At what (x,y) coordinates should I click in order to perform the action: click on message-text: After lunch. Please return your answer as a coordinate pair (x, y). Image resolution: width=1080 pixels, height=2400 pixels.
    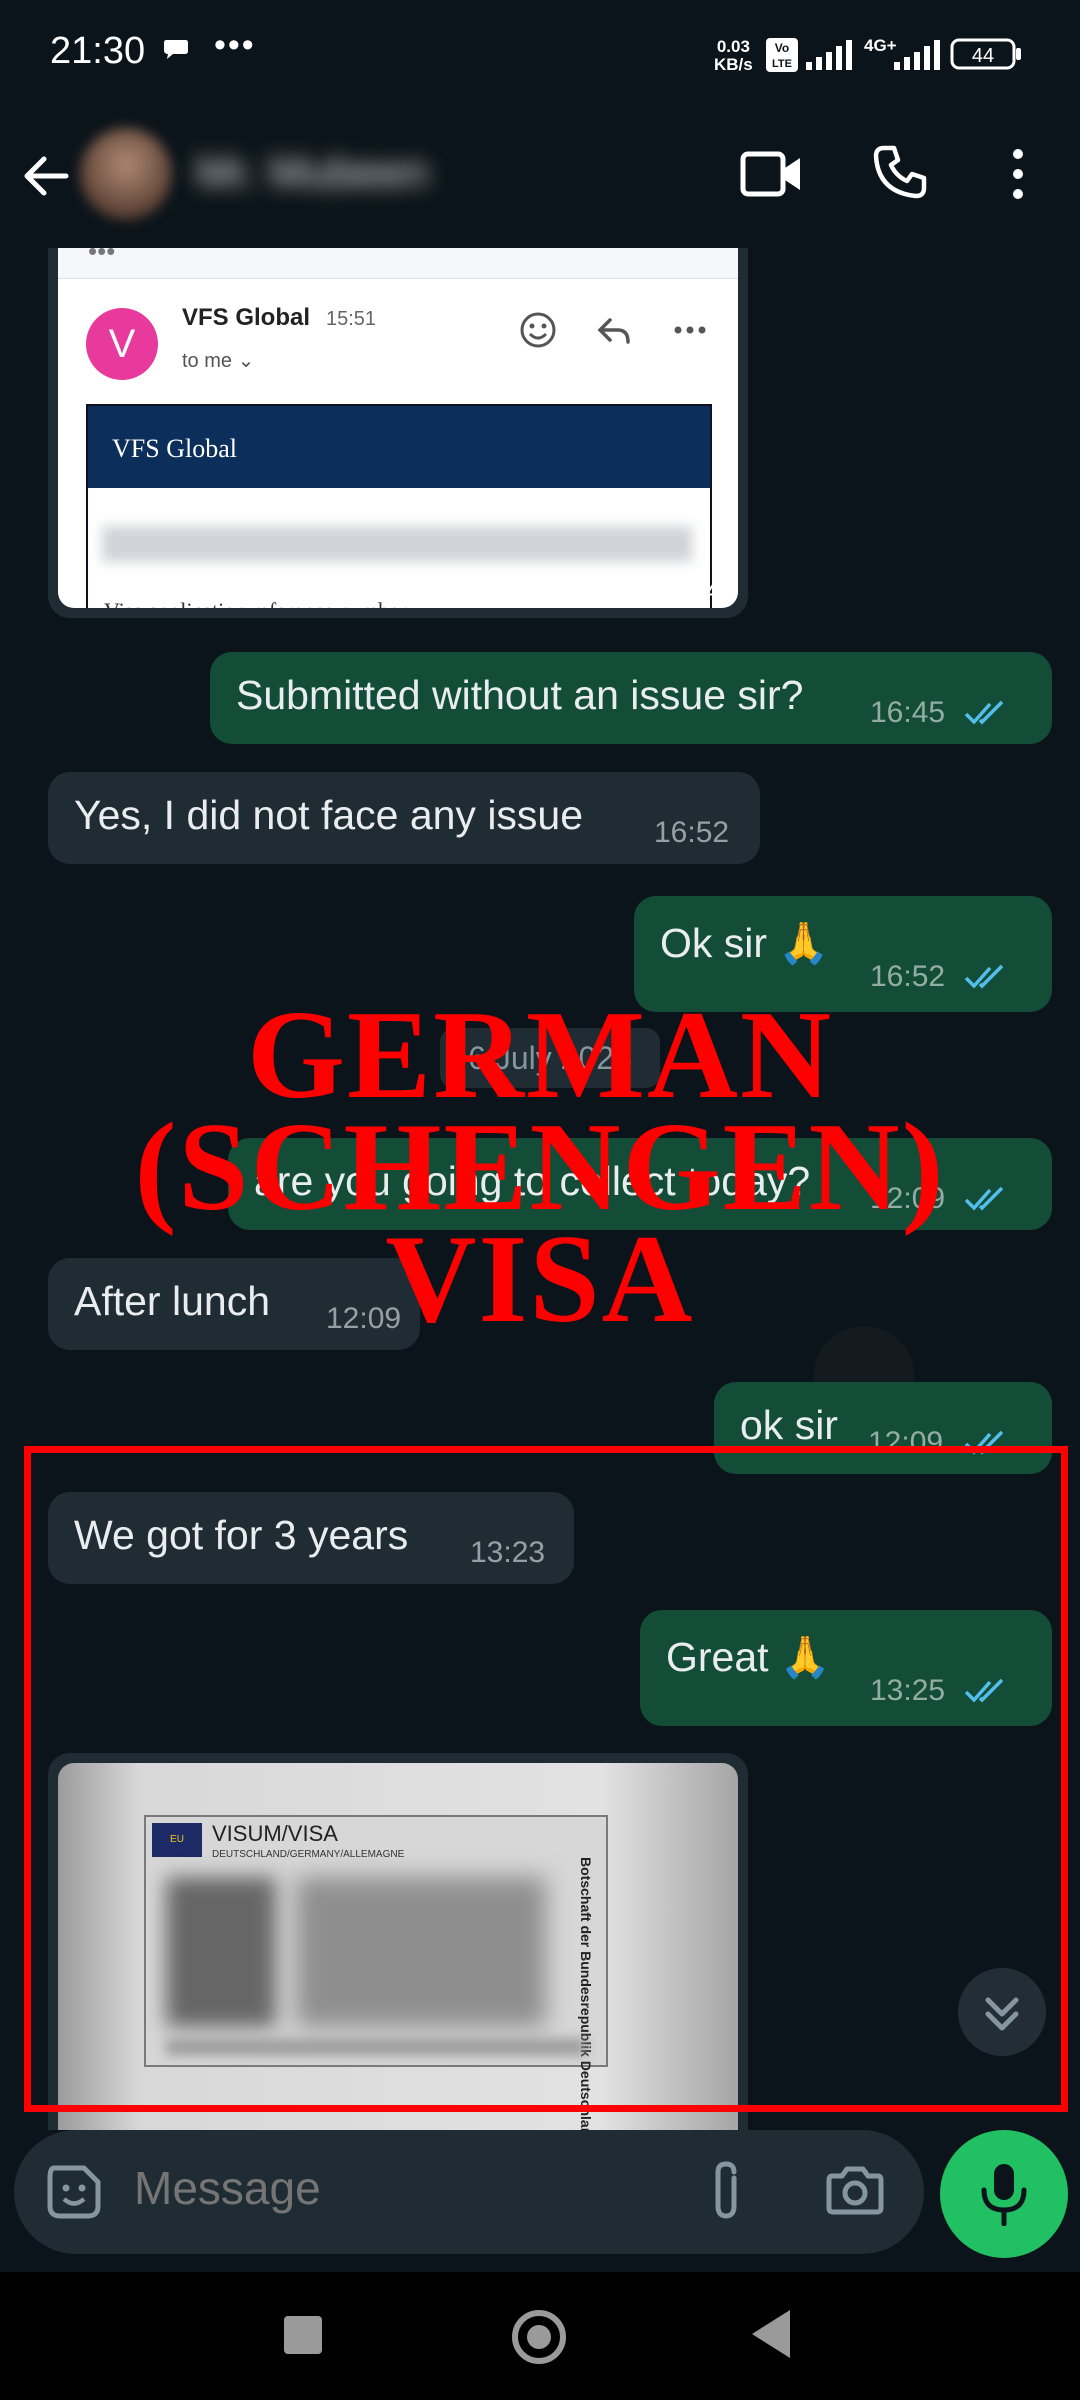
    Looking at the image, I should click on (172, 1301).